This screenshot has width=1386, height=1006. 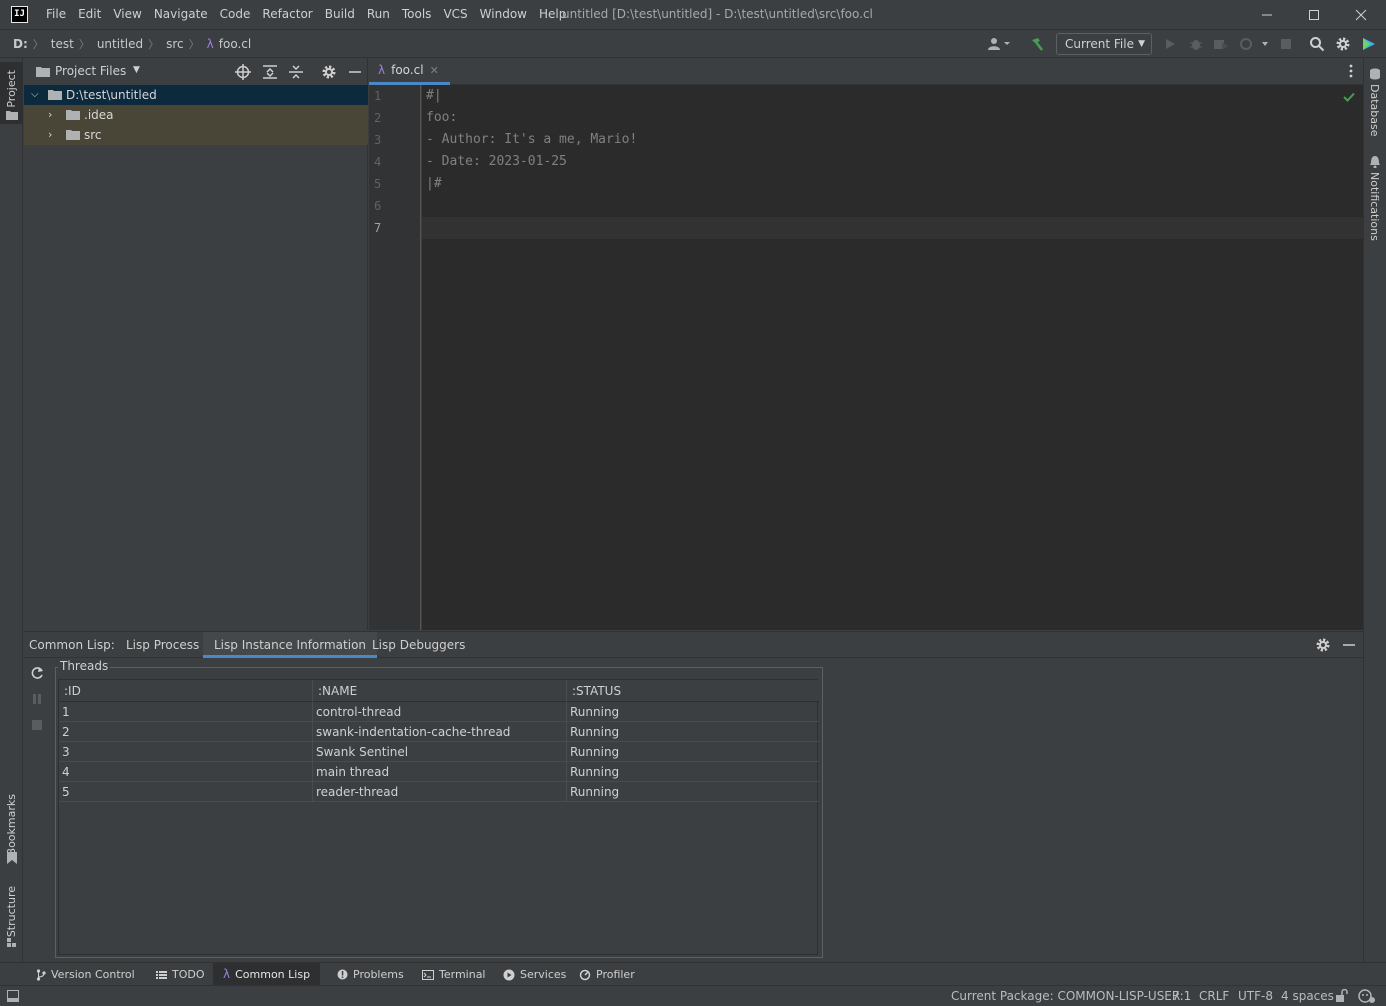 What do you see at coordinates (999, 44) in the screenshot?
I see `user-menu-button` at bounding box center [999, 44].